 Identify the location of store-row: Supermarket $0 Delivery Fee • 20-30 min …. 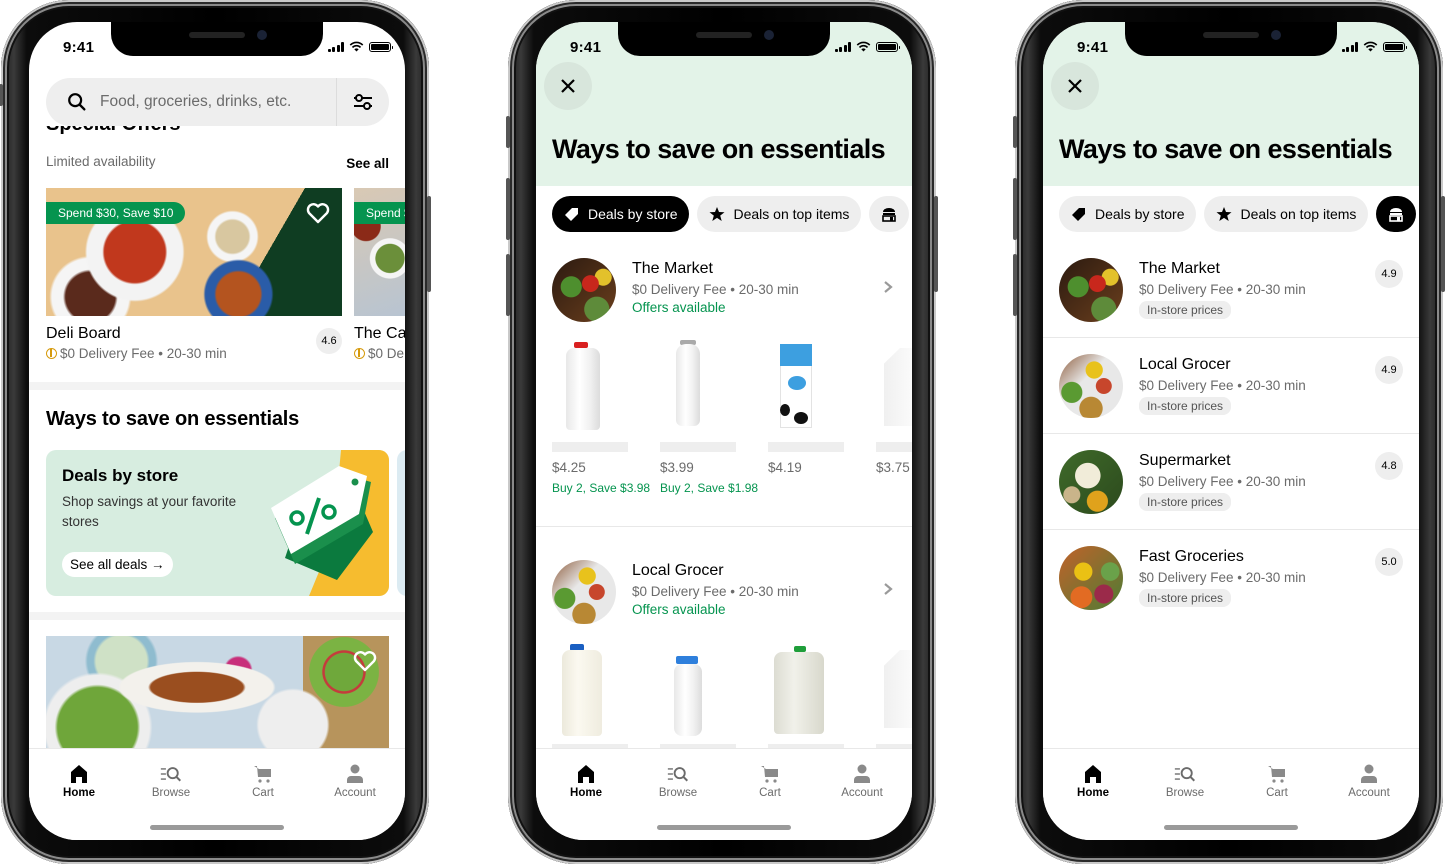
(1231, 492).